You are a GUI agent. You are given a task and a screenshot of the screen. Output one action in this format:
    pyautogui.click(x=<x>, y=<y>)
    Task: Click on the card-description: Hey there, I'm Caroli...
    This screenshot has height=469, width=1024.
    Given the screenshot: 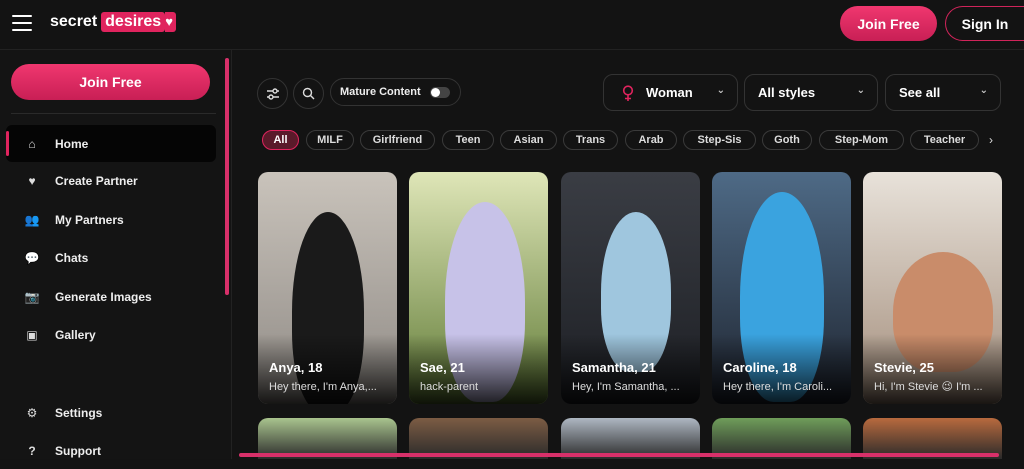 What is the action you would take?
    pyautogui.click(x=778, y=387)
    